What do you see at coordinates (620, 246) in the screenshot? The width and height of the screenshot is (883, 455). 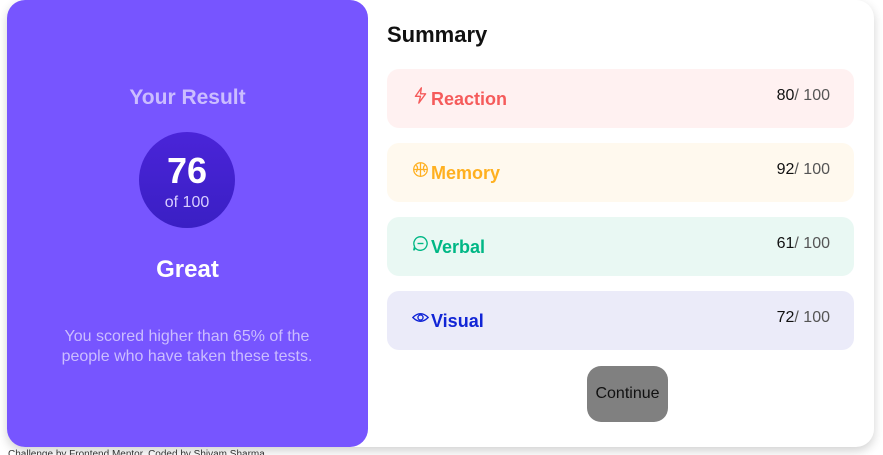 I see `summary-row-verbal: Verbal 61/ 100` at bounding box center [620, 246].